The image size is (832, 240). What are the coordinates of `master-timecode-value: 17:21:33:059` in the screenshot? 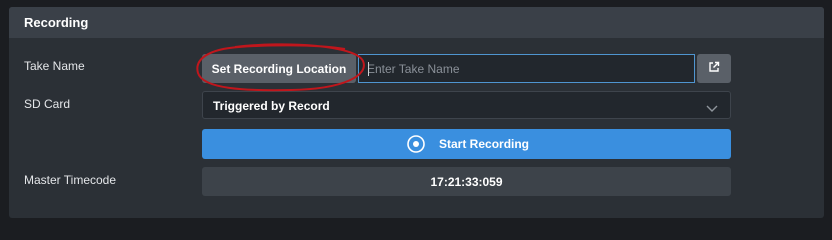 It's located at (466, 181).